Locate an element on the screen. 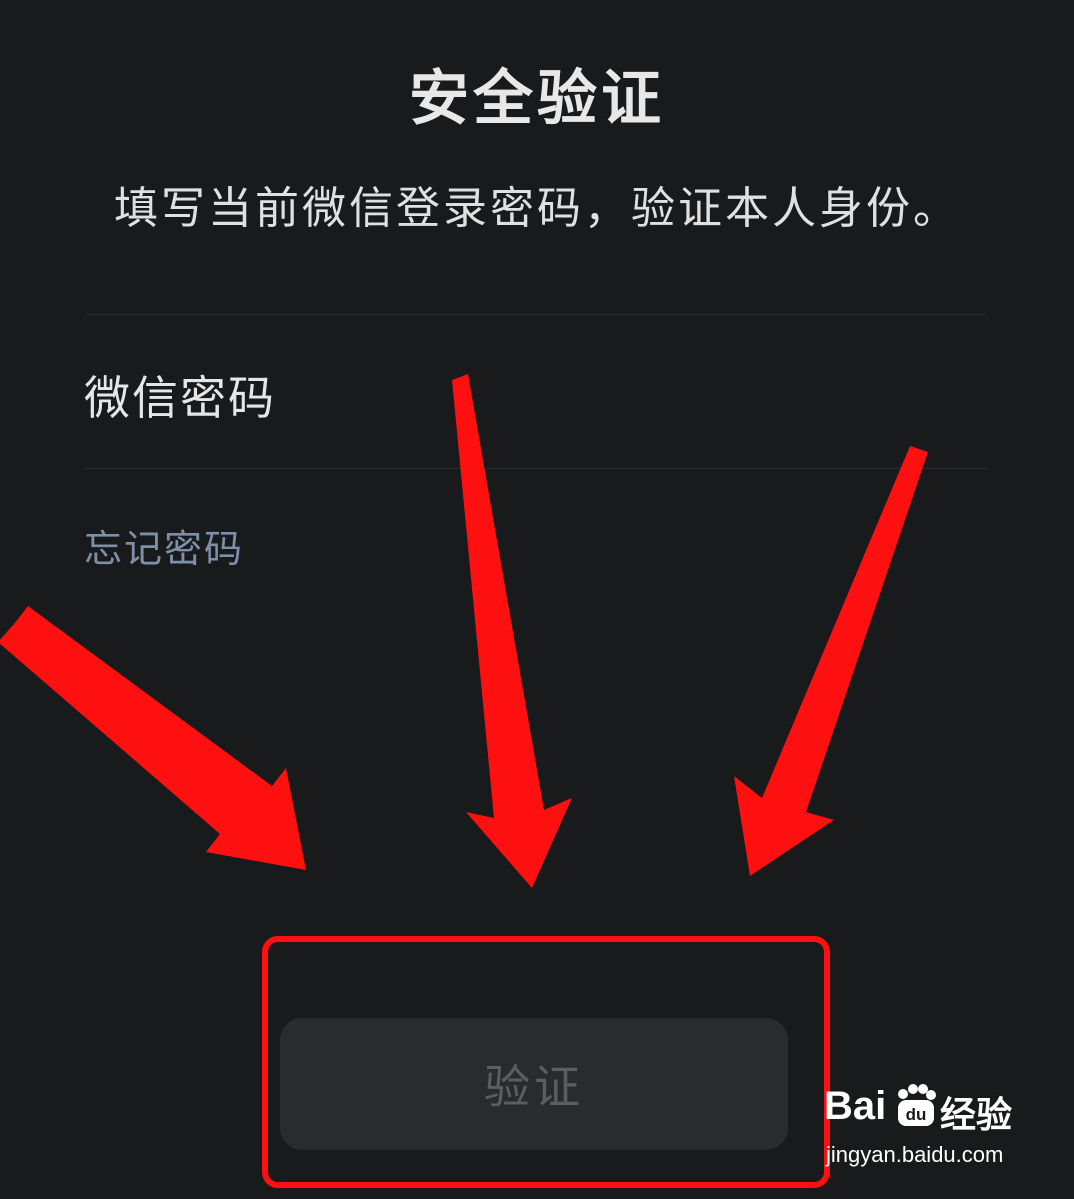 The image size is (1074, 1199). forgot-password-link: 忘记密码 is located at coordinates (164, 545).